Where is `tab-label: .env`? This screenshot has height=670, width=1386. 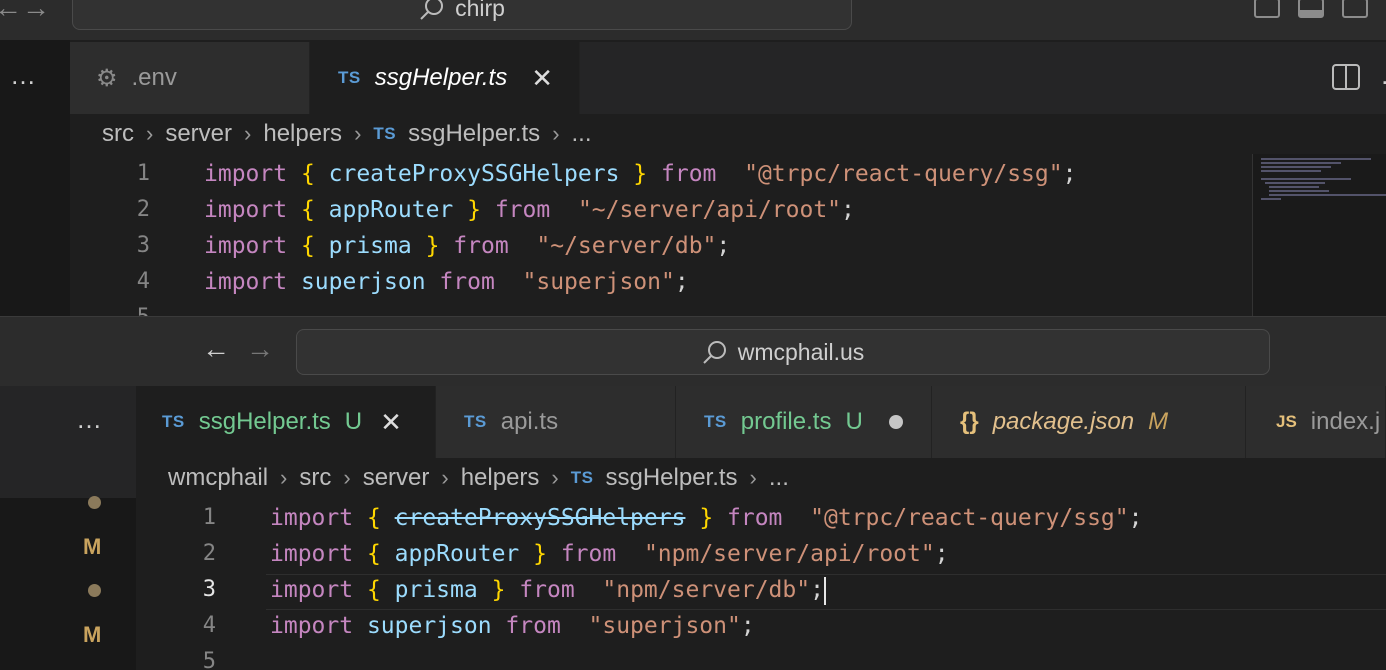 tab-label: .env is located at coordinates (154, 77).